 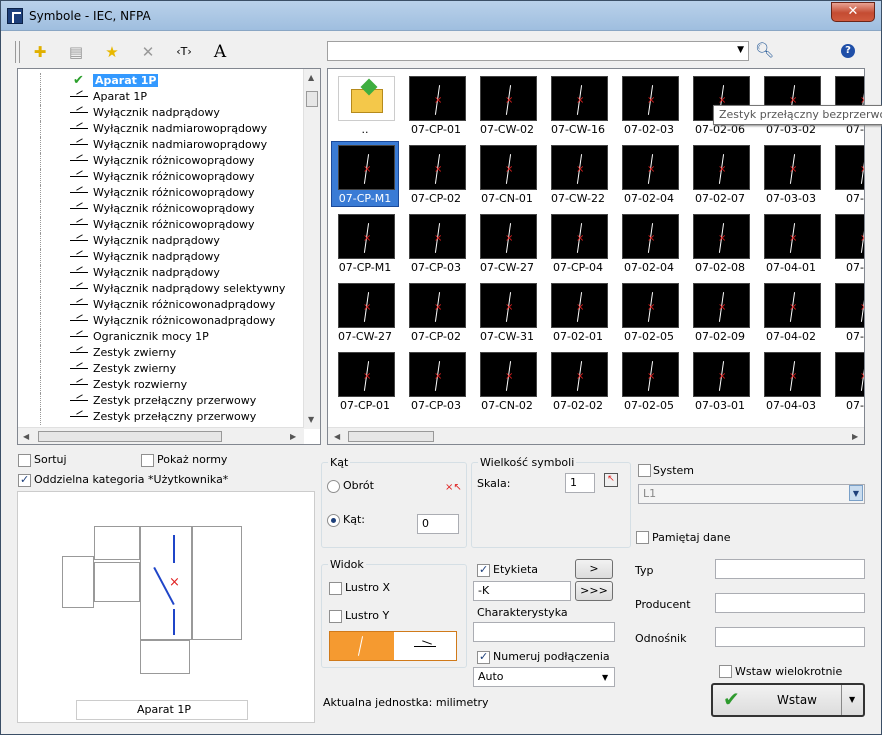 What do you see at coordinates (596, 435) in the screenshot?
I see `grid-horizontal-scrollbar: ◀ ▶` at bounding box center [596, 435].